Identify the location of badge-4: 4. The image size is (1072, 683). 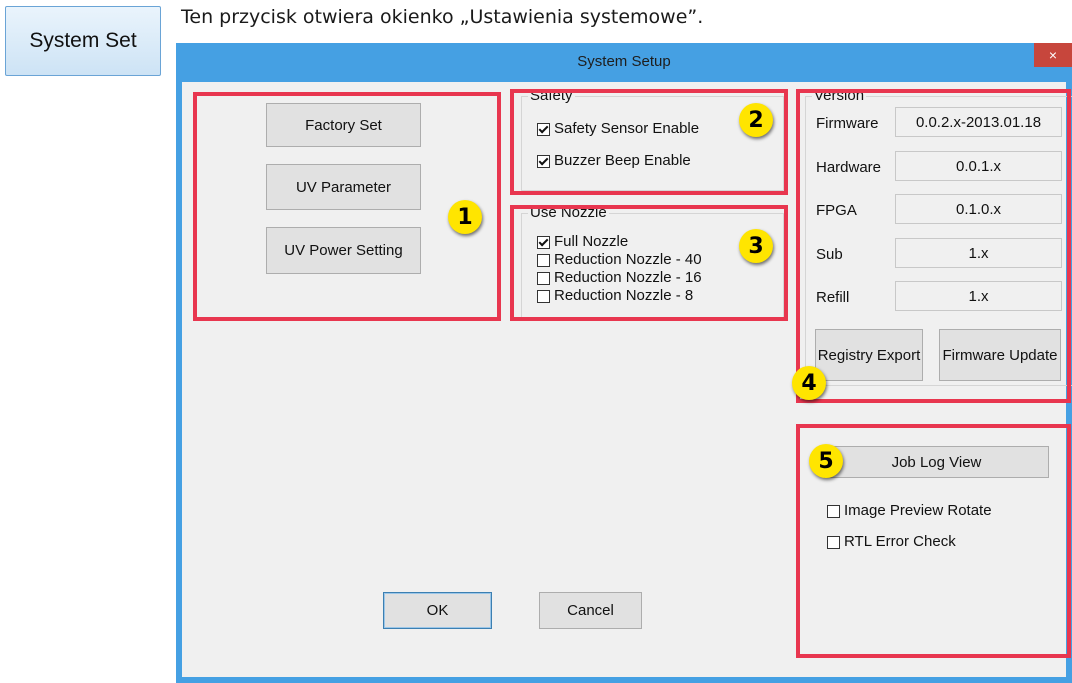
(809, 383).